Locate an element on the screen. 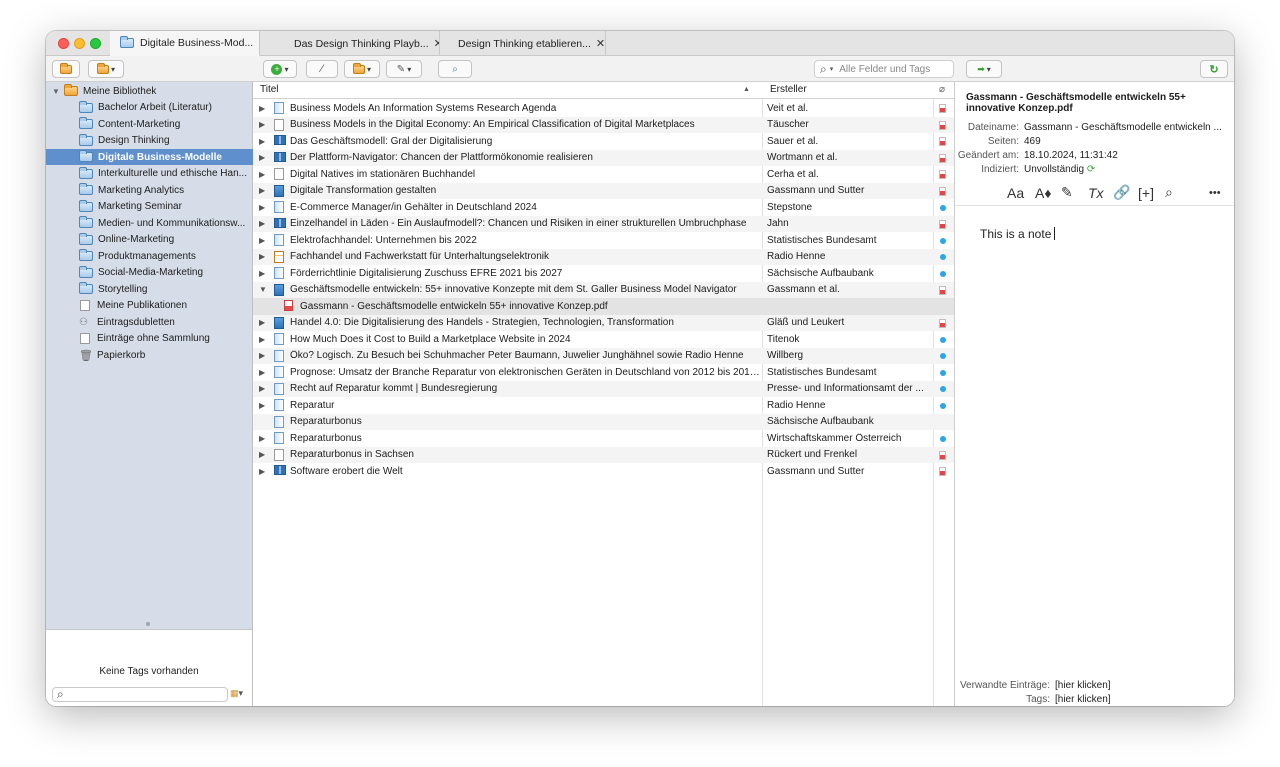 The width and height of the screenshot is (1280, 767). library-root: ▼ Meine Bibliothek is located at coordinates (149, 91).